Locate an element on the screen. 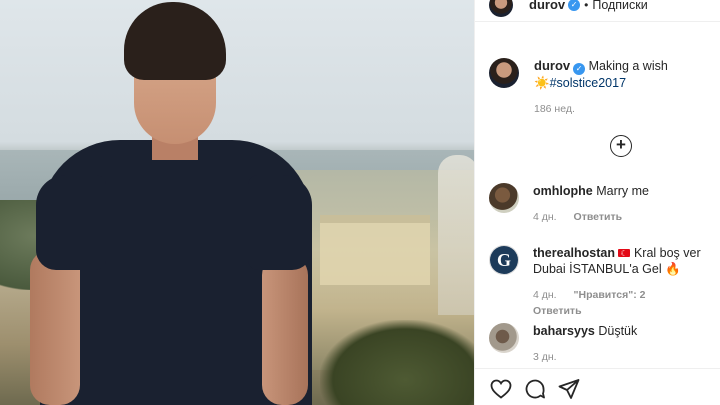 The width and height of the screenshot is (720, 405). turkey-flag-icon is located at coordinates (624, 254).